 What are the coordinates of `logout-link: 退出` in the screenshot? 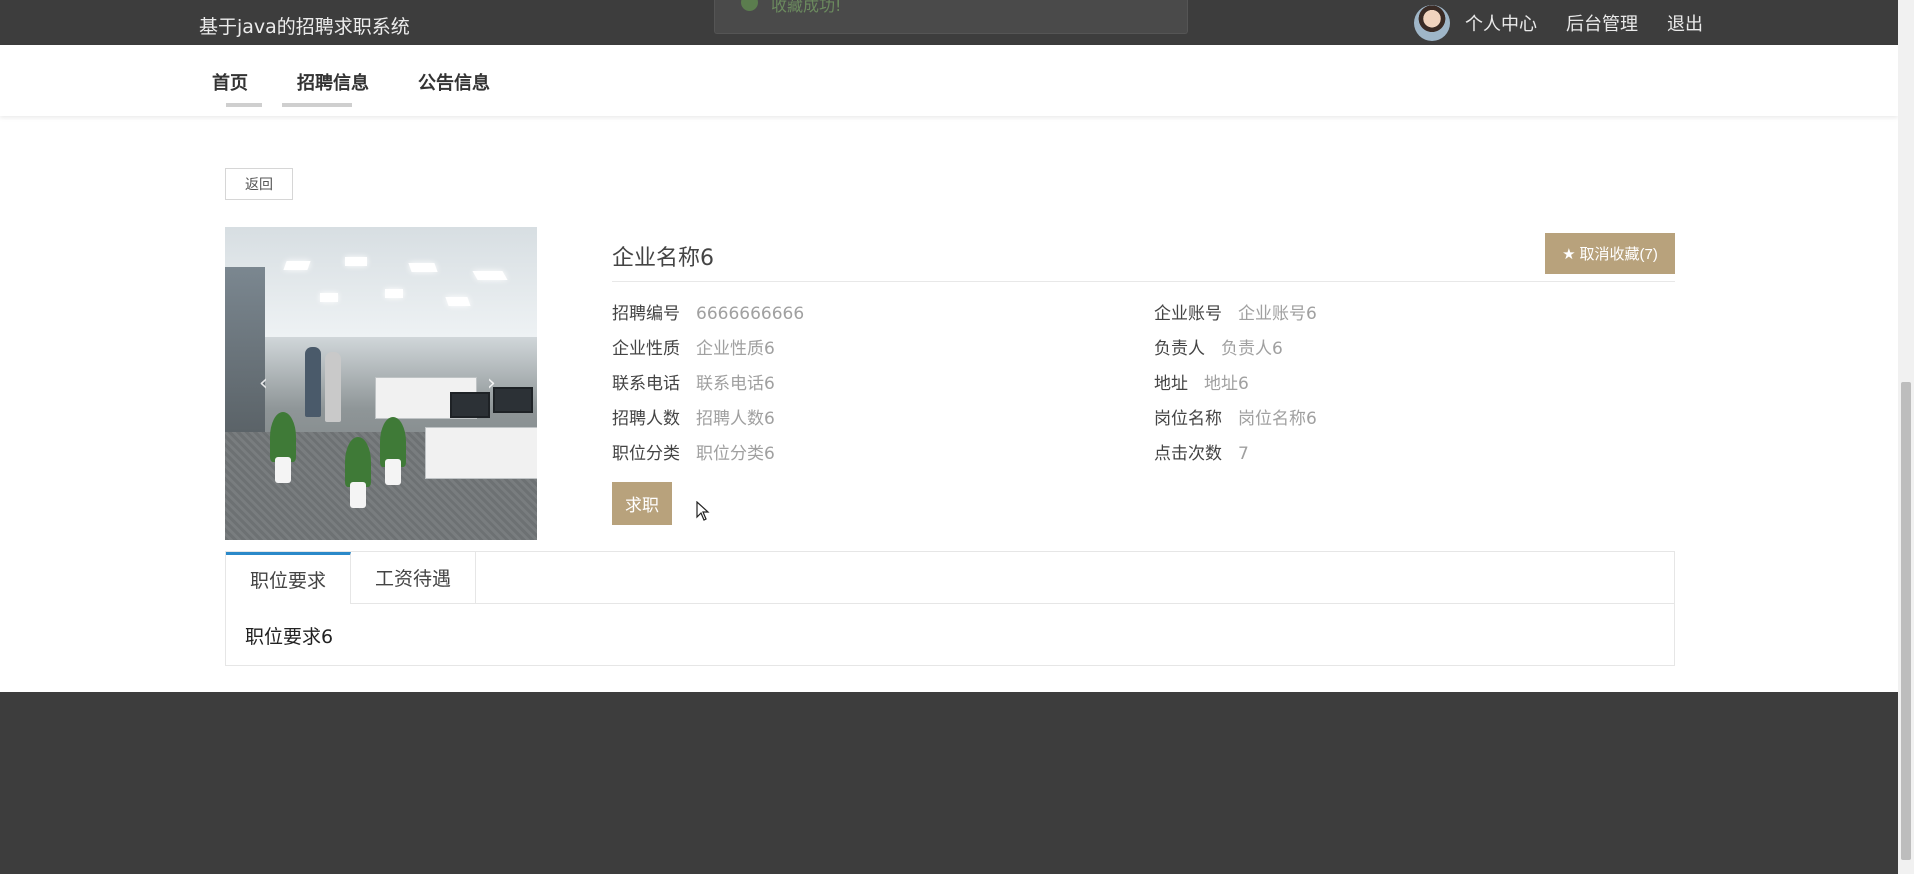 It's located at (1685, 23).